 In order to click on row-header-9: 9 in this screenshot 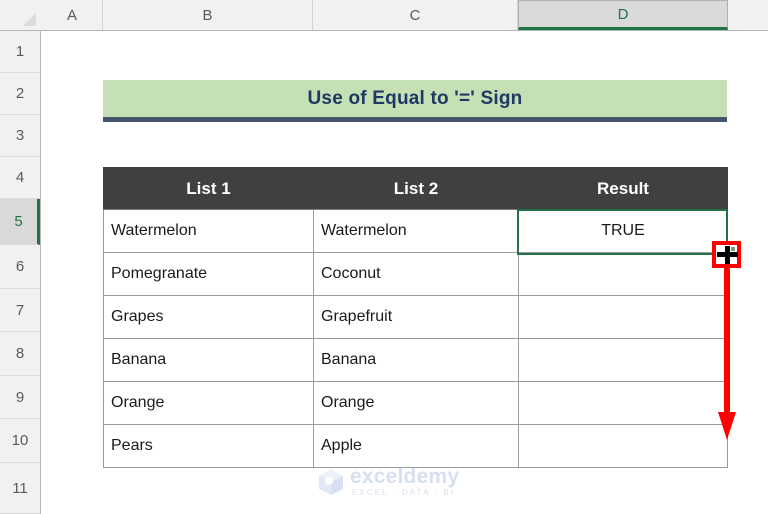, I will do `click(20, 397)`.